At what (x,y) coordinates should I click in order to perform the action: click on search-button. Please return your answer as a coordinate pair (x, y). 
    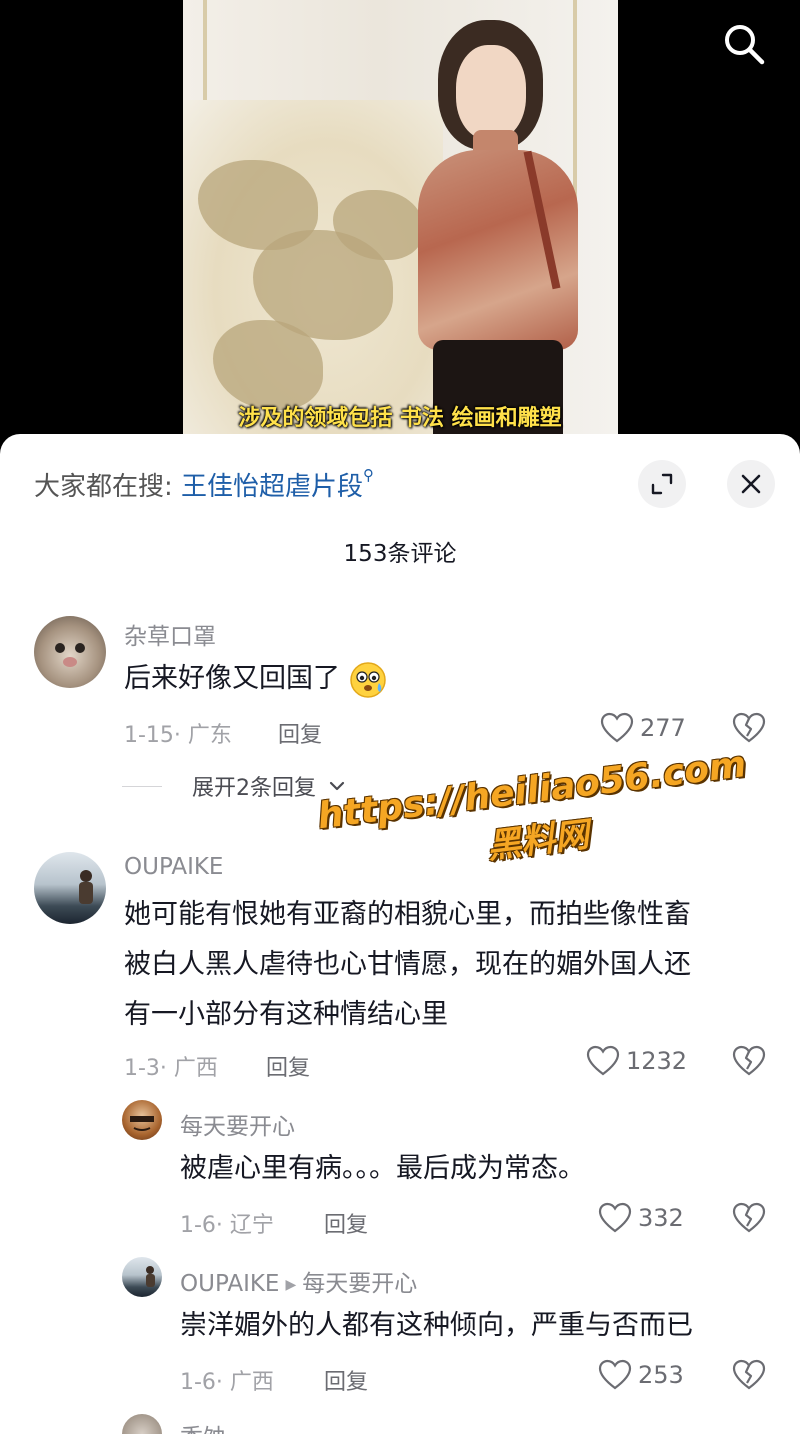
    Looking at the image, I should click on (744, 44).